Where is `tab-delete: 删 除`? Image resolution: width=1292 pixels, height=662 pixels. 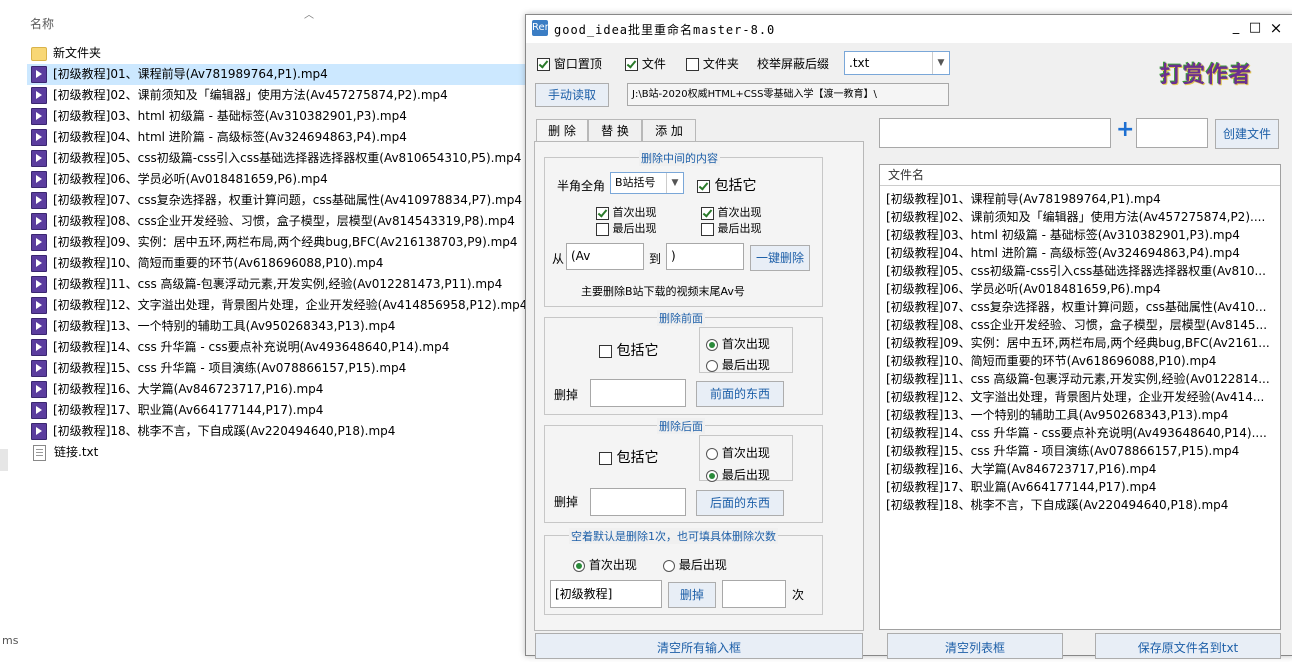
tab-delete: 删 除 is located at coordinates (562, 131).